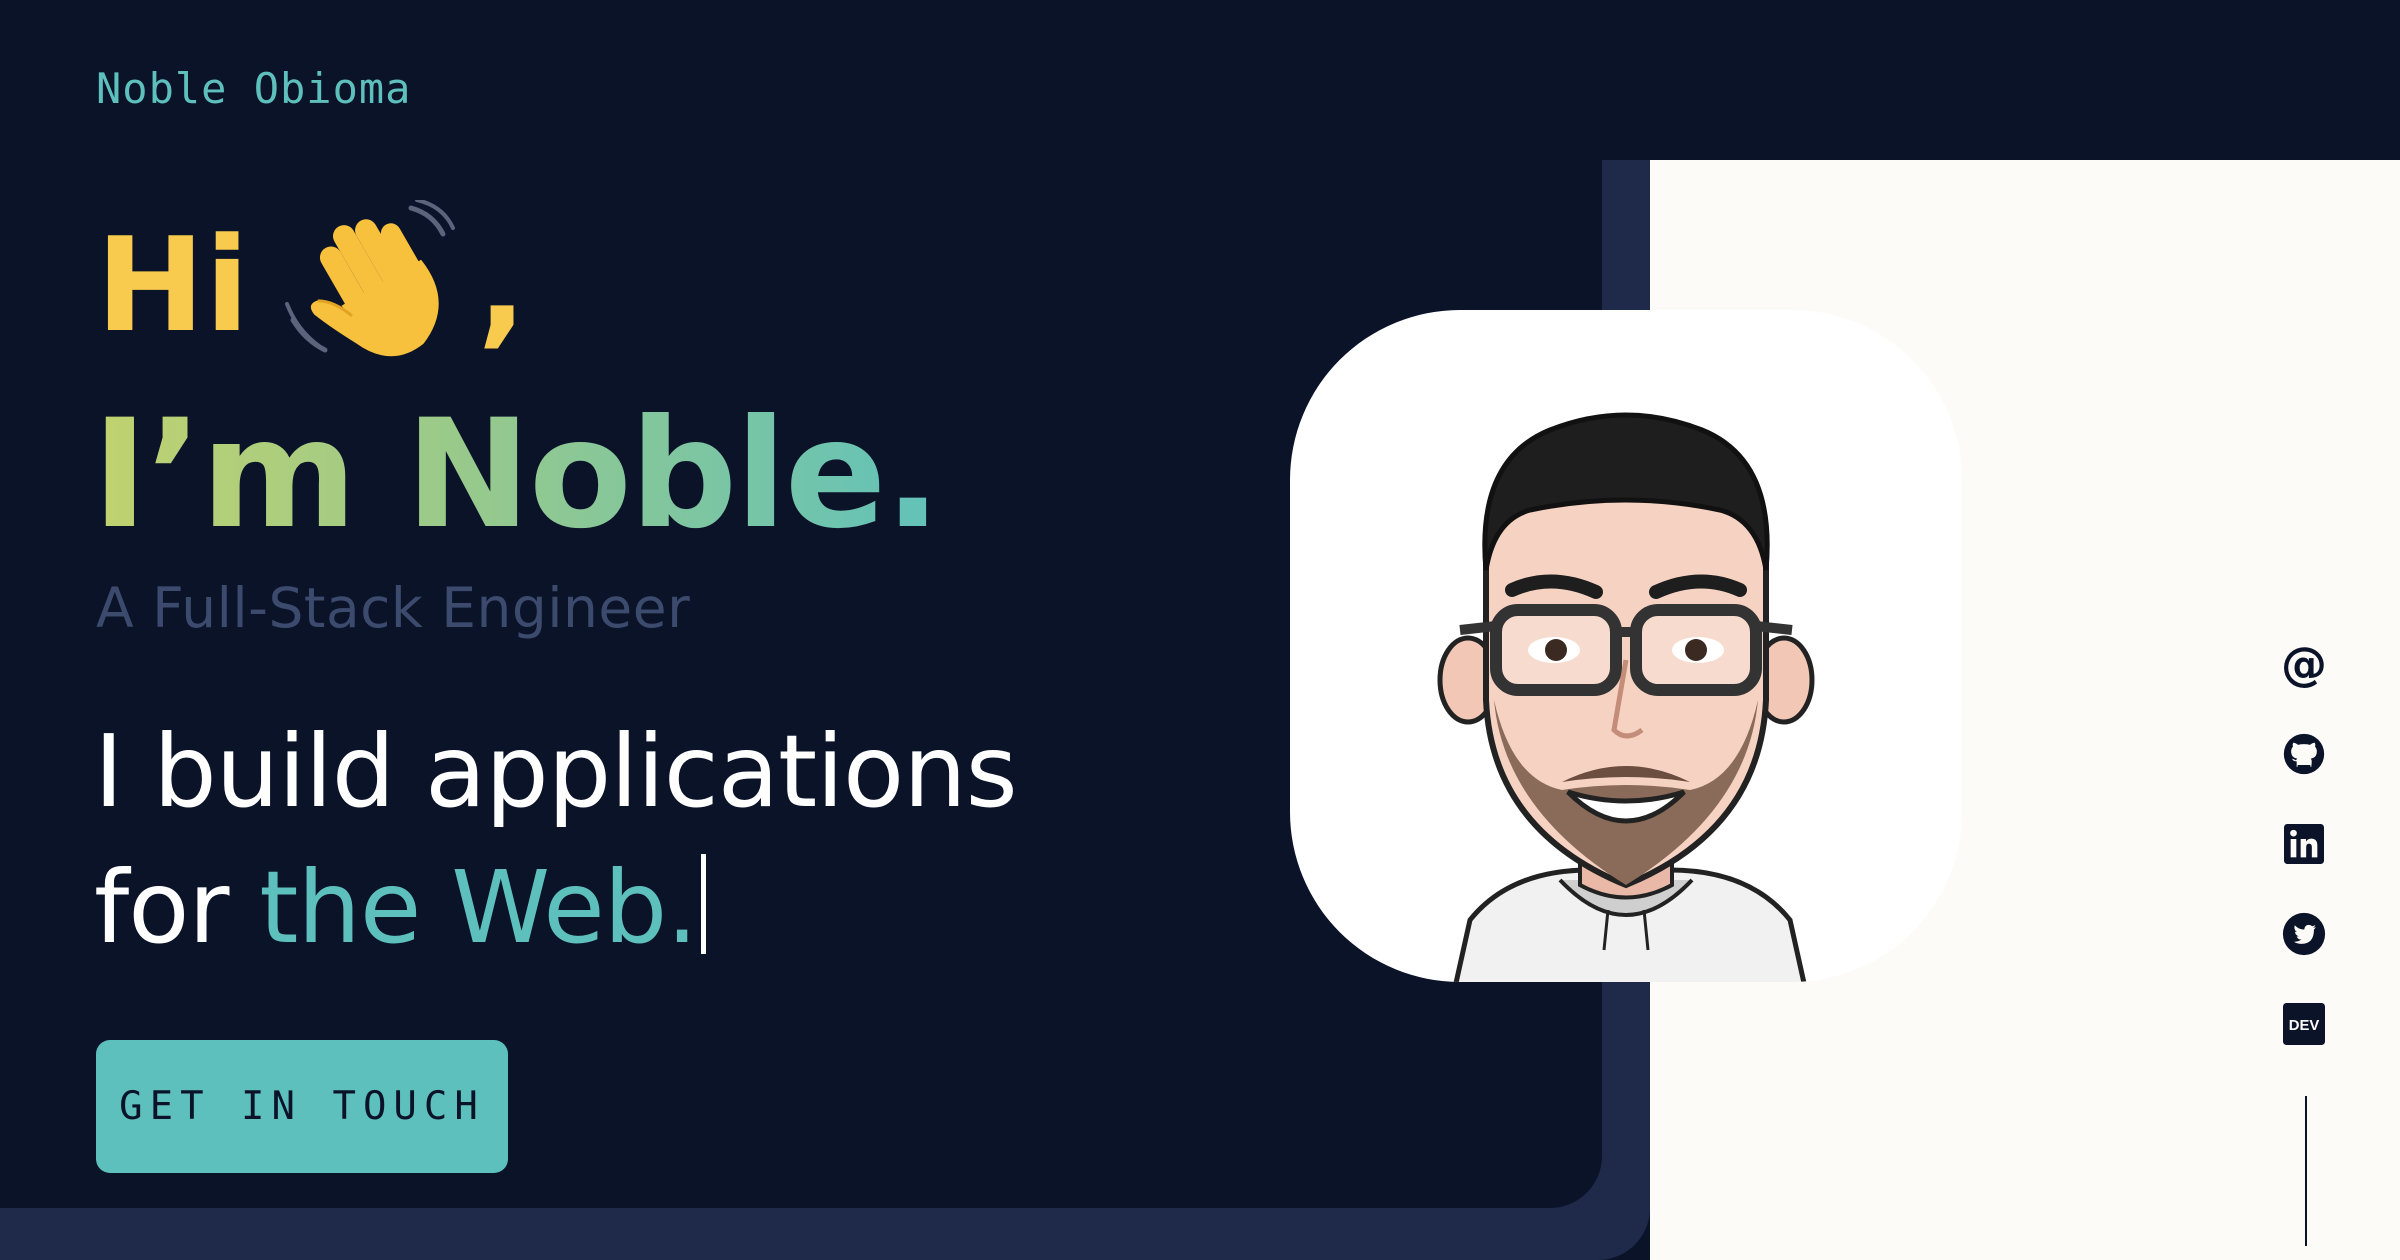 The image size is (2400, 1260). I want to click on greeting-comma: ,, so click(502, 285).